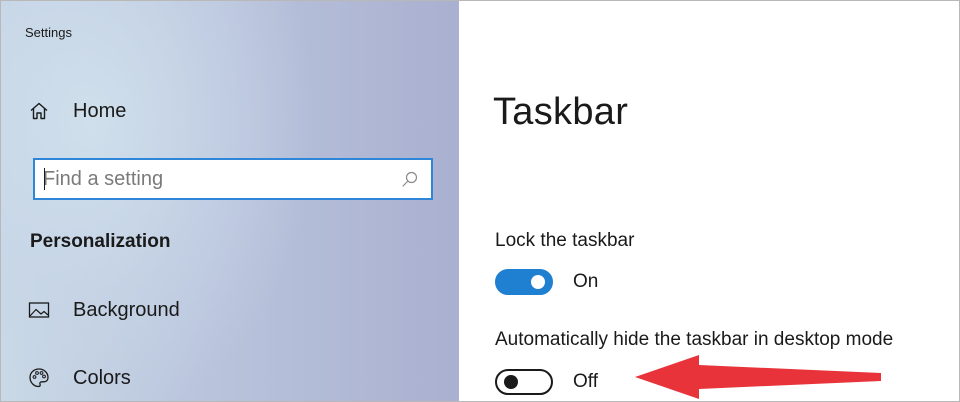  I want to click on text-caret, so click(44, 179).